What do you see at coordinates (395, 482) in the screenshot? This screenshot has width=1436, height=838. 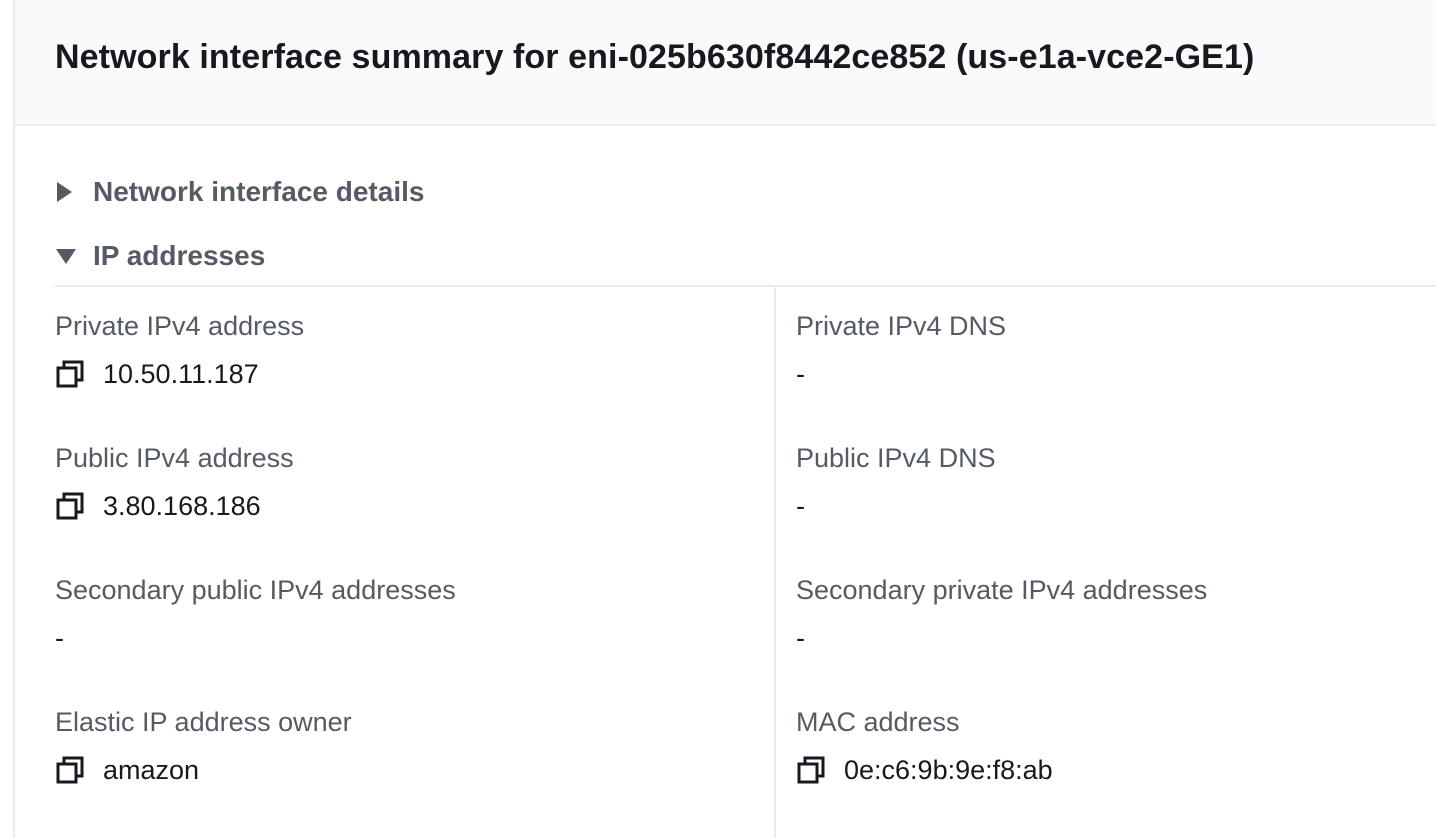 I see `public-ipv4-address-field: Public IPv4 address 3.80.168.186` at bounding box center [395, 482].